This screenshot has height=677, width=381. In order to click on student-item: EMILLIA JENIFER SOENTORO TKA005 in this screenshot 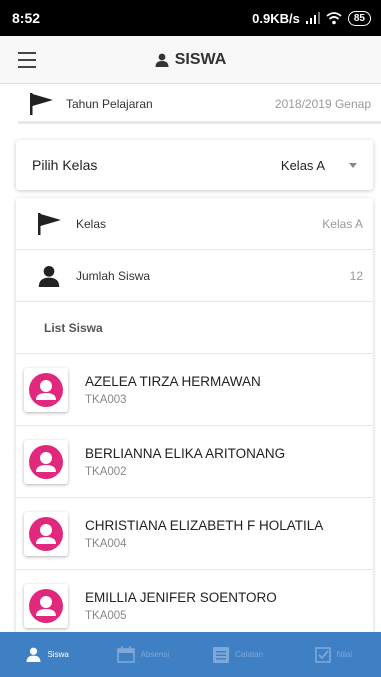, I will do `click(194, 604)`.